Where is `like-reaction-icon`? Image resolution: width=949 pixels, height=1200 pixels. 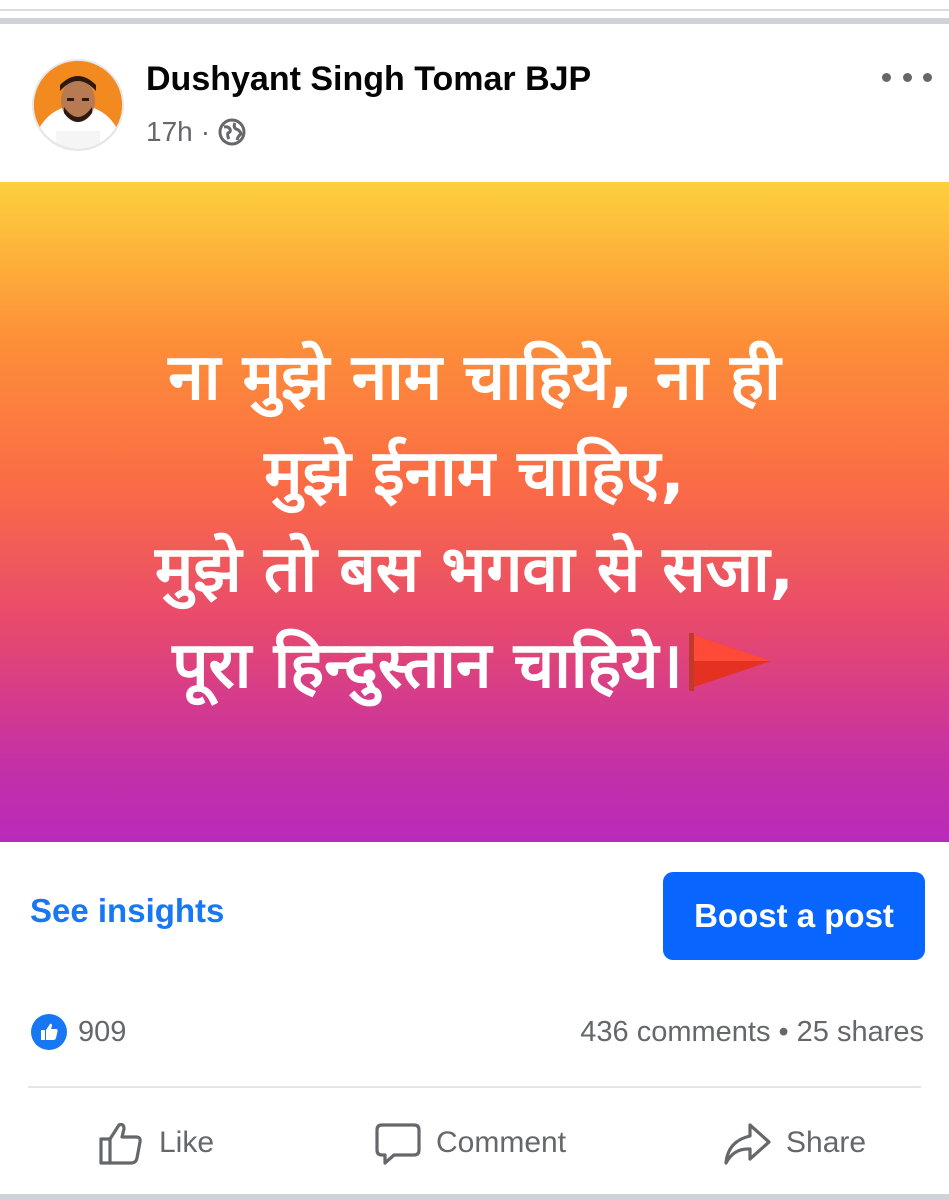 like-reaction-icon is located at coordinates (49, 1032).